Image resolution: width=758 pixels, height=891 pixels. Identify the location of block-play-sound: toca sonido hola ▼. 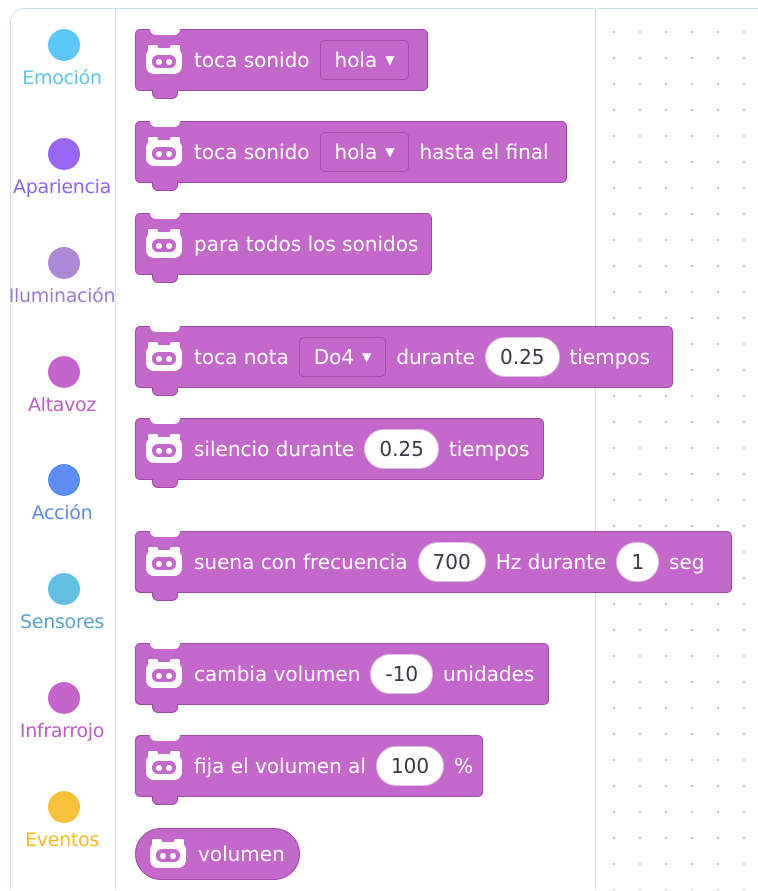
(281, 64).